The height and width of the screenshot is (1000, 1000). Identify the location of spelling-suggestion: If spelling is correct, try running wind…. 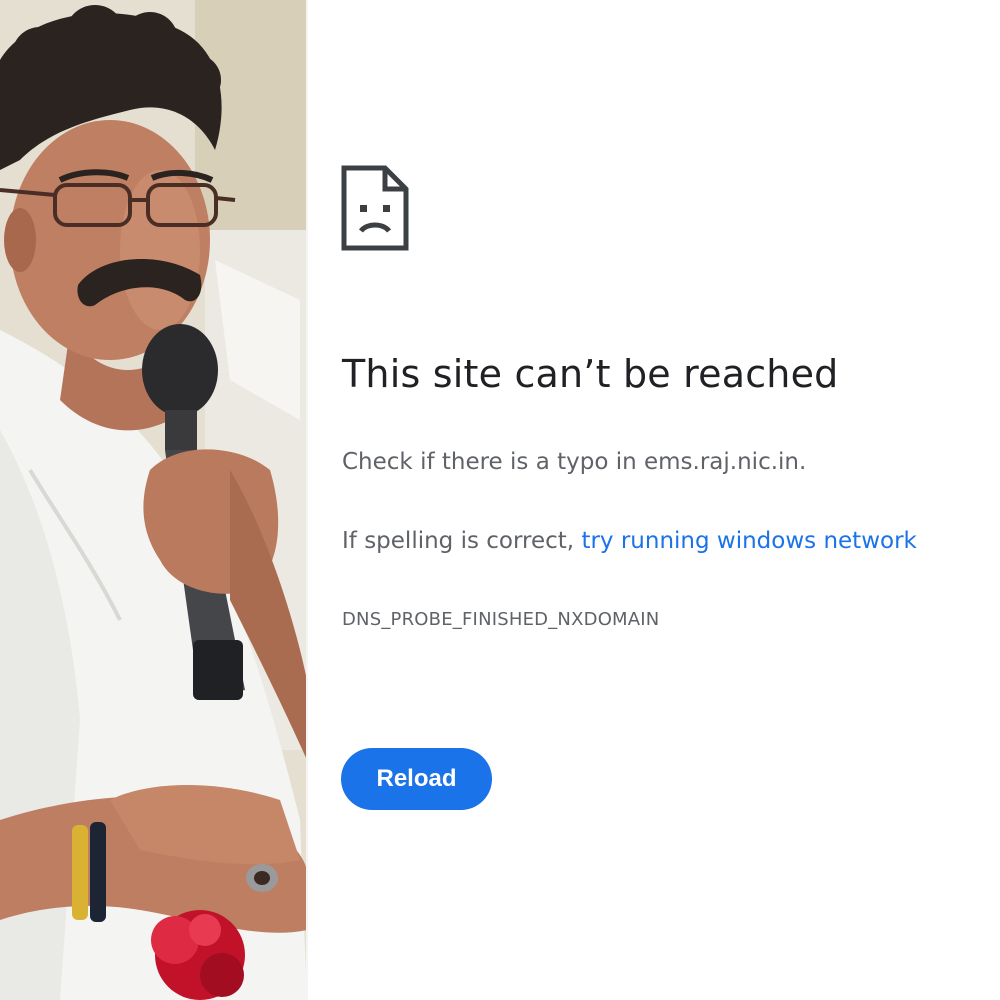
(629, 541).